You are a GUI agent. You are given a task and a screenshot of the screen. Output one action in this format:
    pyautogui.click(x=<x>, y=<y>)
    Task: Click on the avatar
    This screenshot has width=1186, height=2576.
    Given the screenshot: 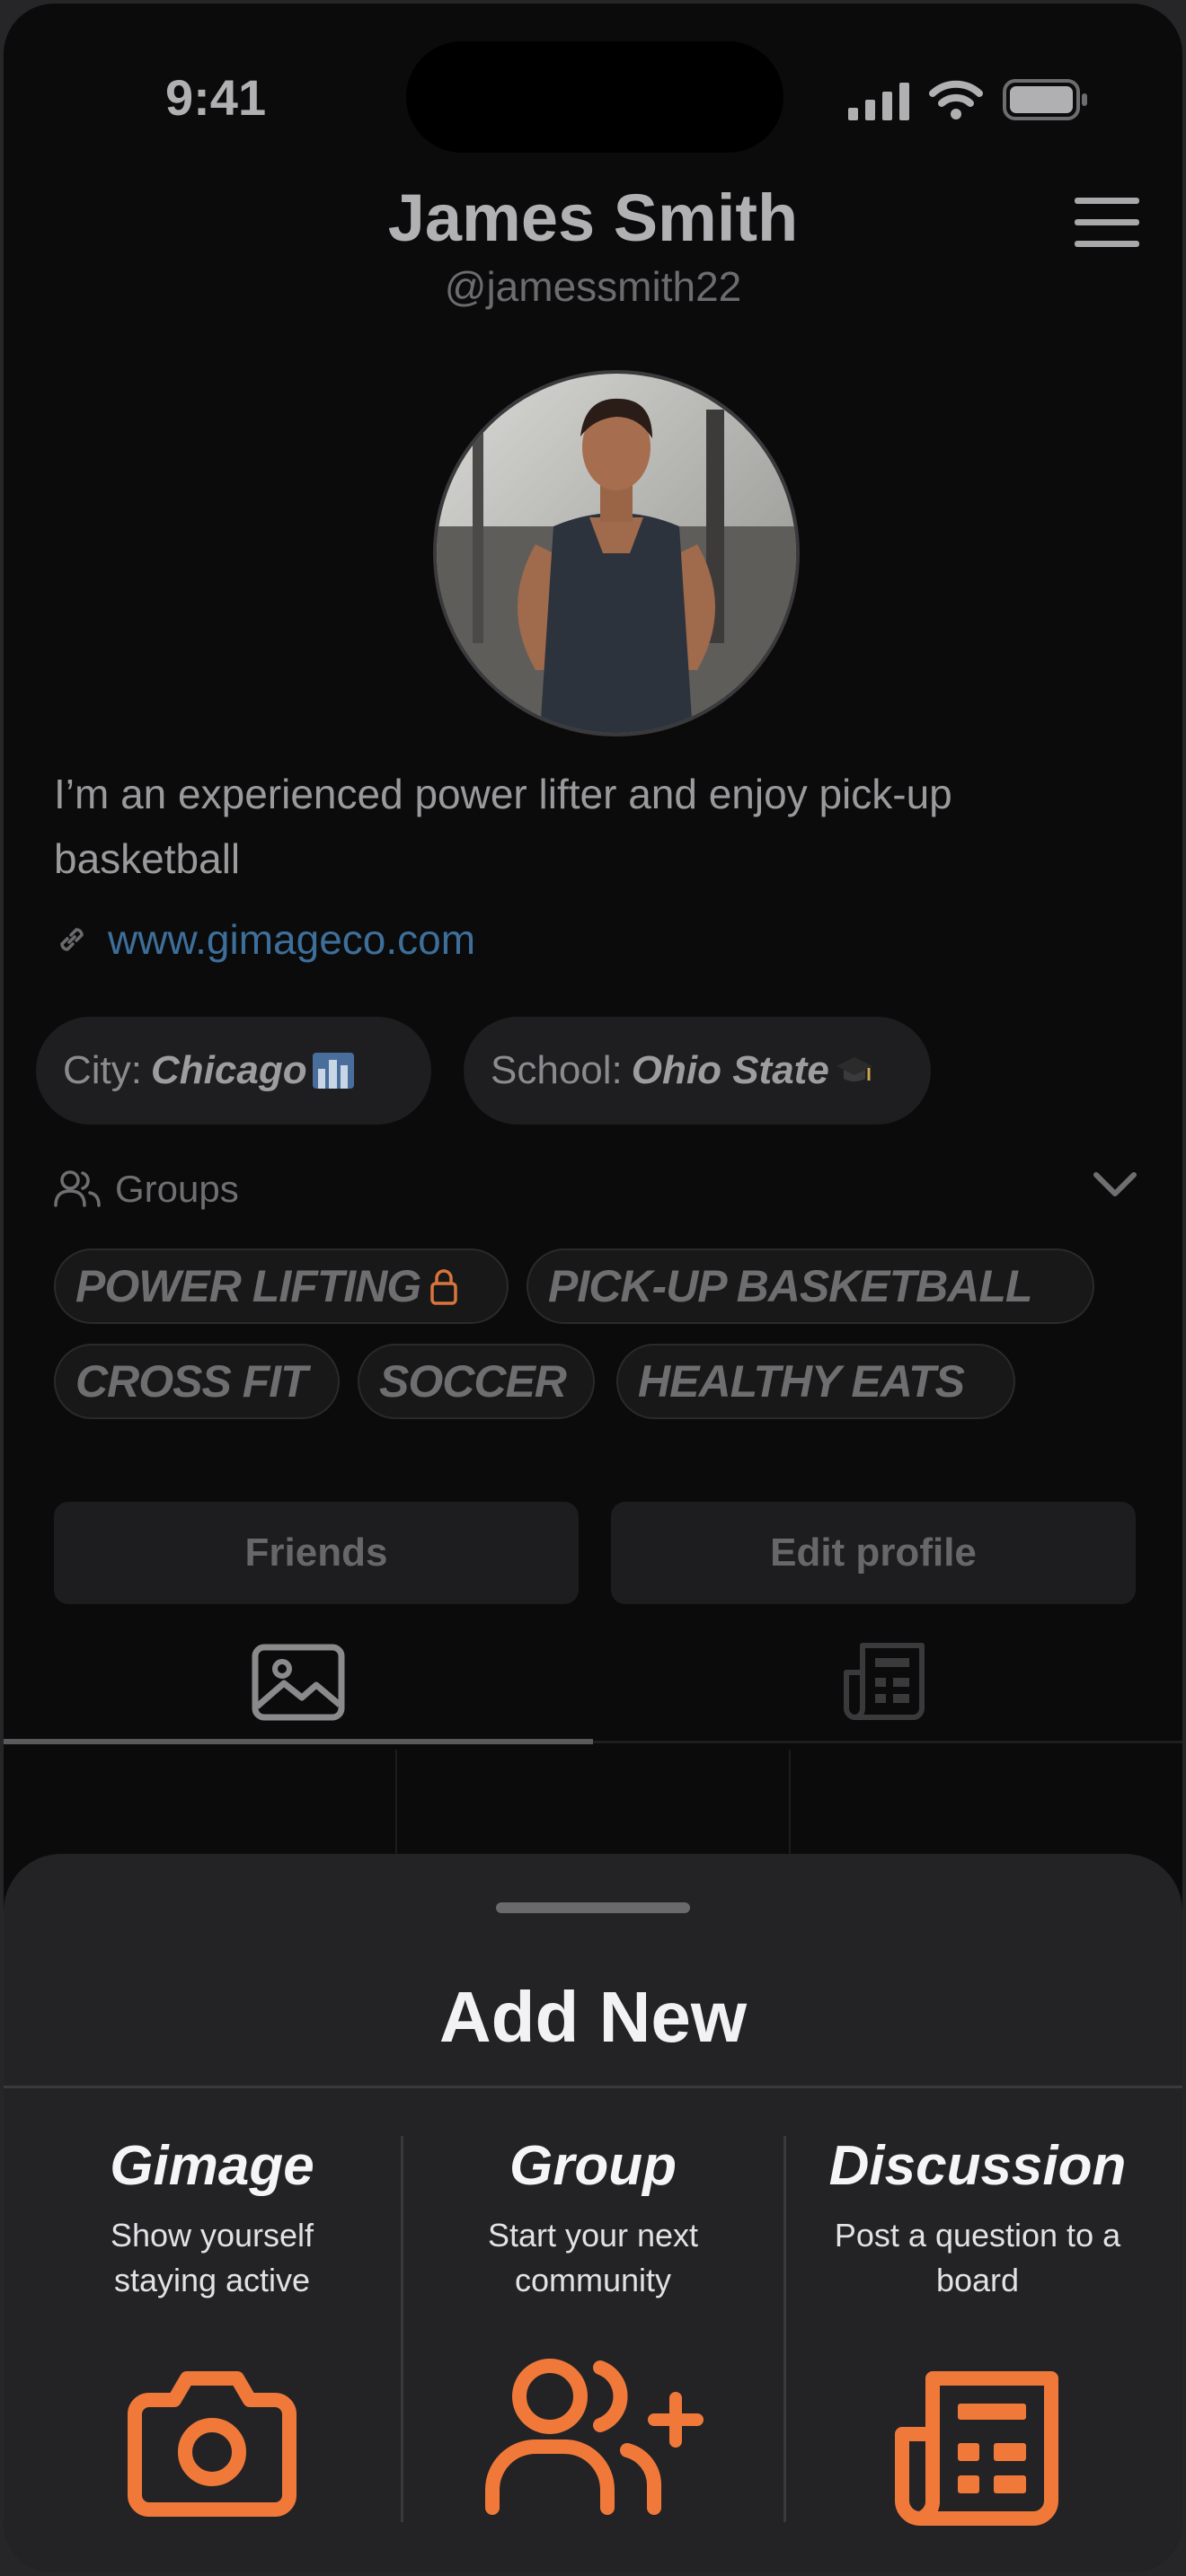 What is the action you would take?
    pyautogui.click(x=616, y=553)
    